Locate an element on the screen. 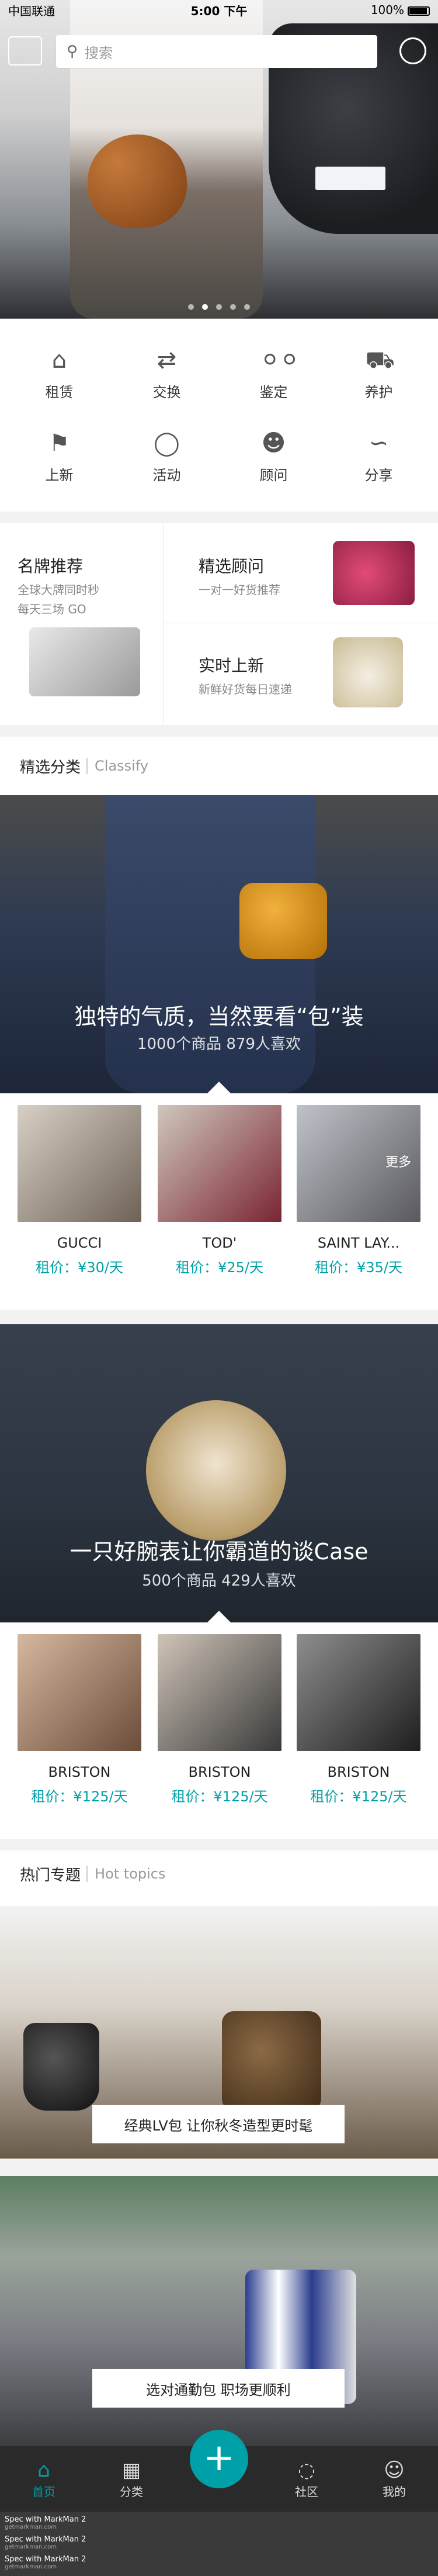  grid-item-new: ⚑ 上新 is located at coordinates (59, 457).